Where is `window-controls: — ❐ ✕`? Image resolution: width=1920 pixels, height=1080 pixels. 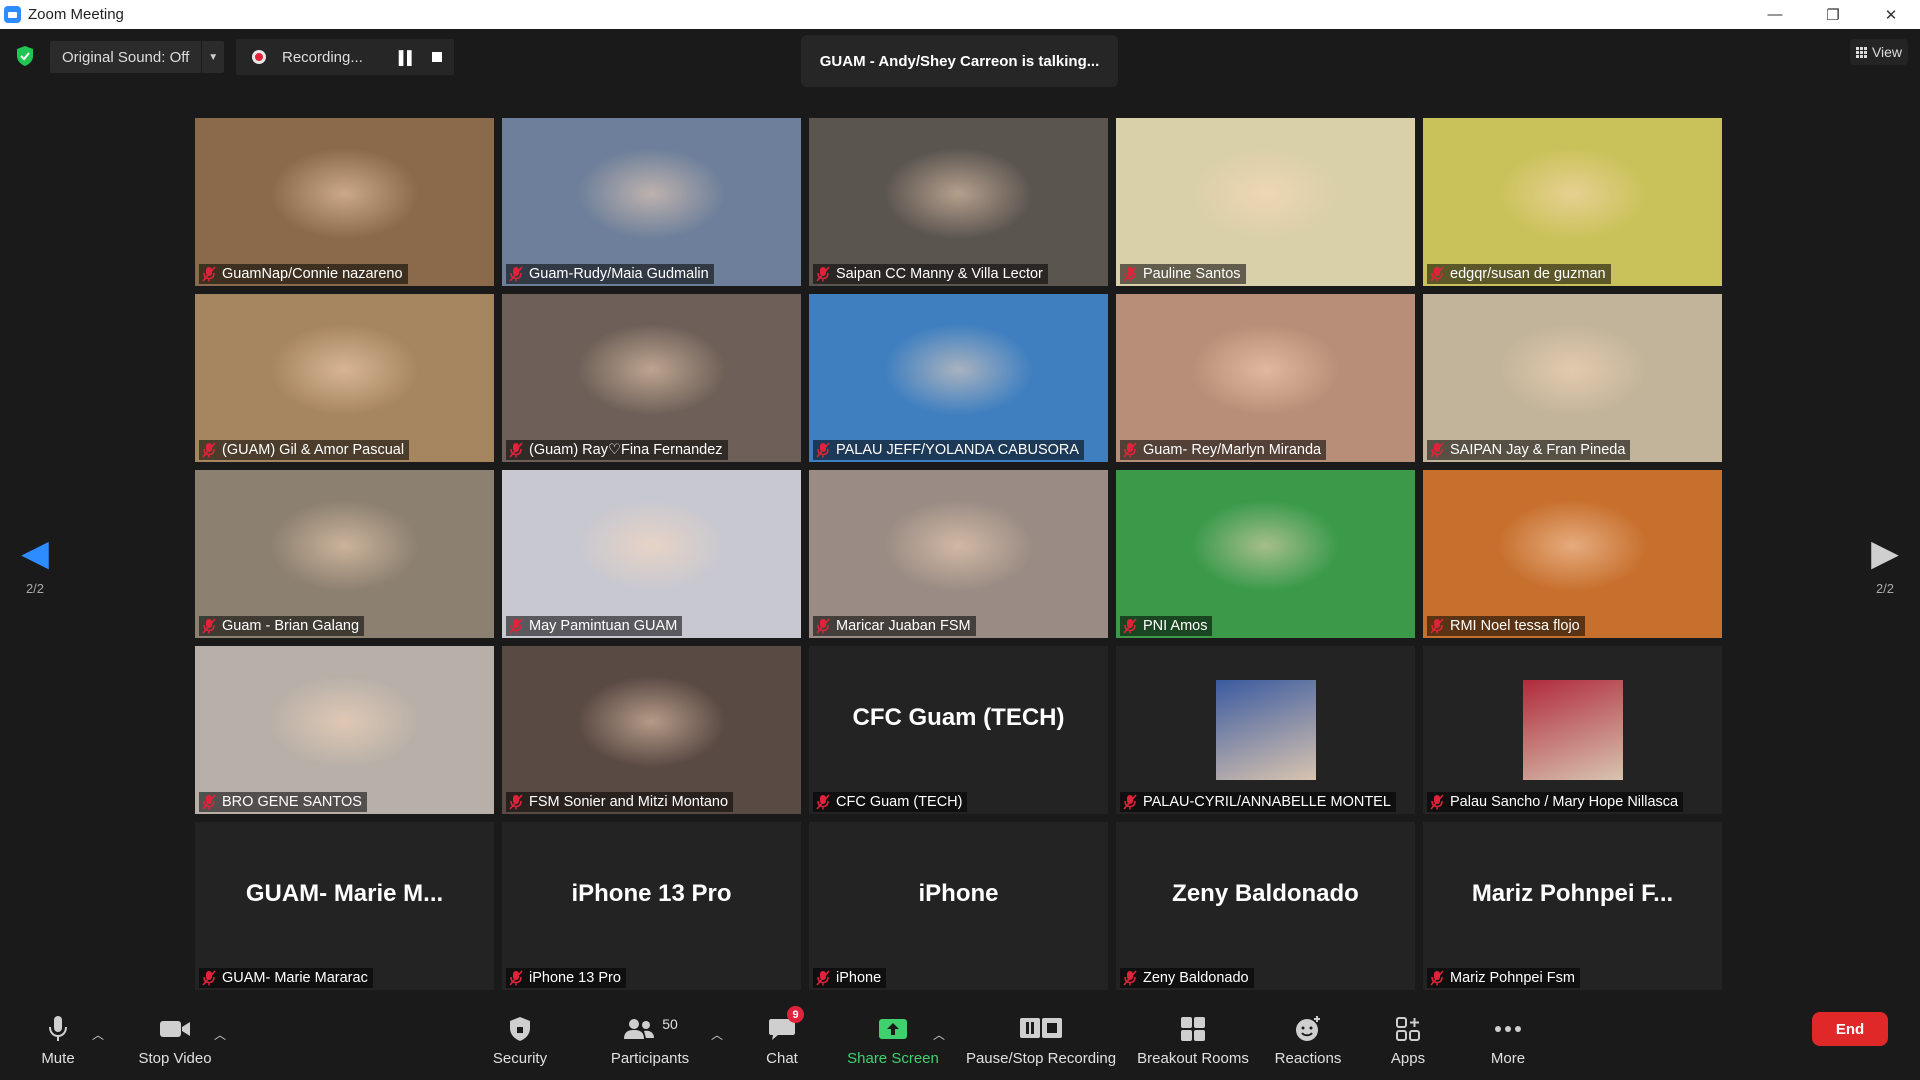 window-controls: — ❐ ✕ is located at coordinates (1833, 14).